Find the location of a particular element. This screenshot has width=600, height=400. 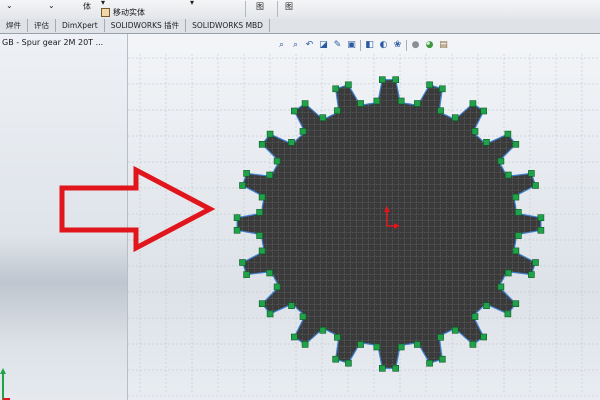

annotation-arrow-layer is located at coordinates (137, 209).